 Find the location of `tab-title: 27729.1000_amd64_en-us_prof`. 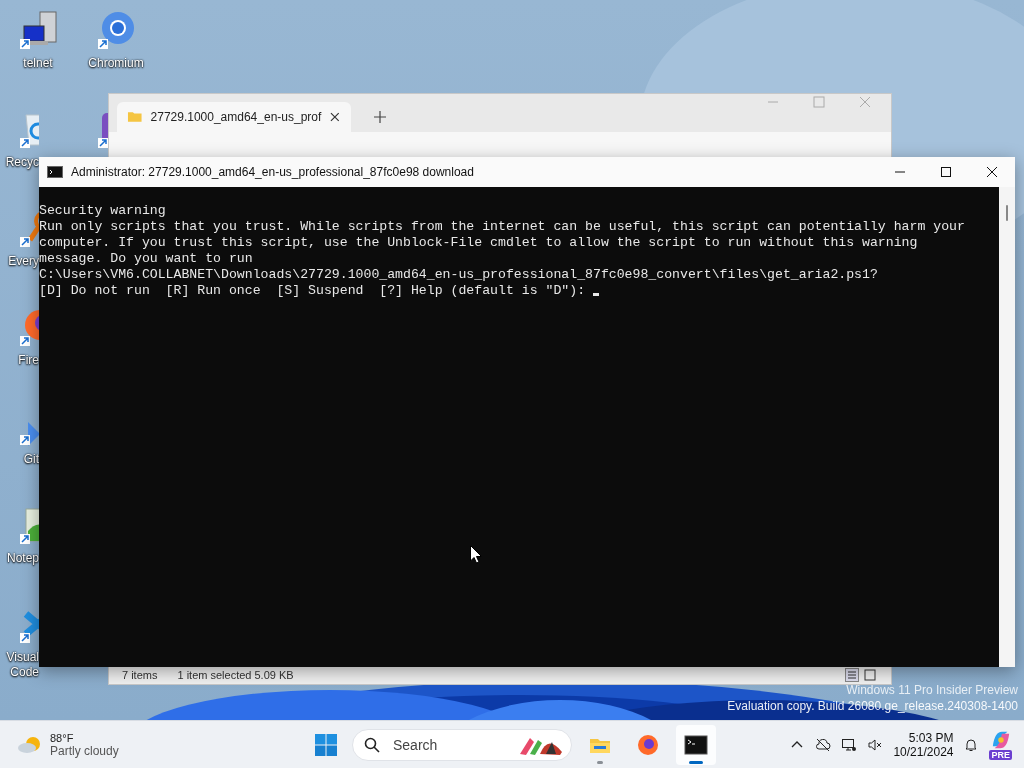

tab-title: 27729.1000_amd64_en-us_prof is located at coordinates (236, 117).